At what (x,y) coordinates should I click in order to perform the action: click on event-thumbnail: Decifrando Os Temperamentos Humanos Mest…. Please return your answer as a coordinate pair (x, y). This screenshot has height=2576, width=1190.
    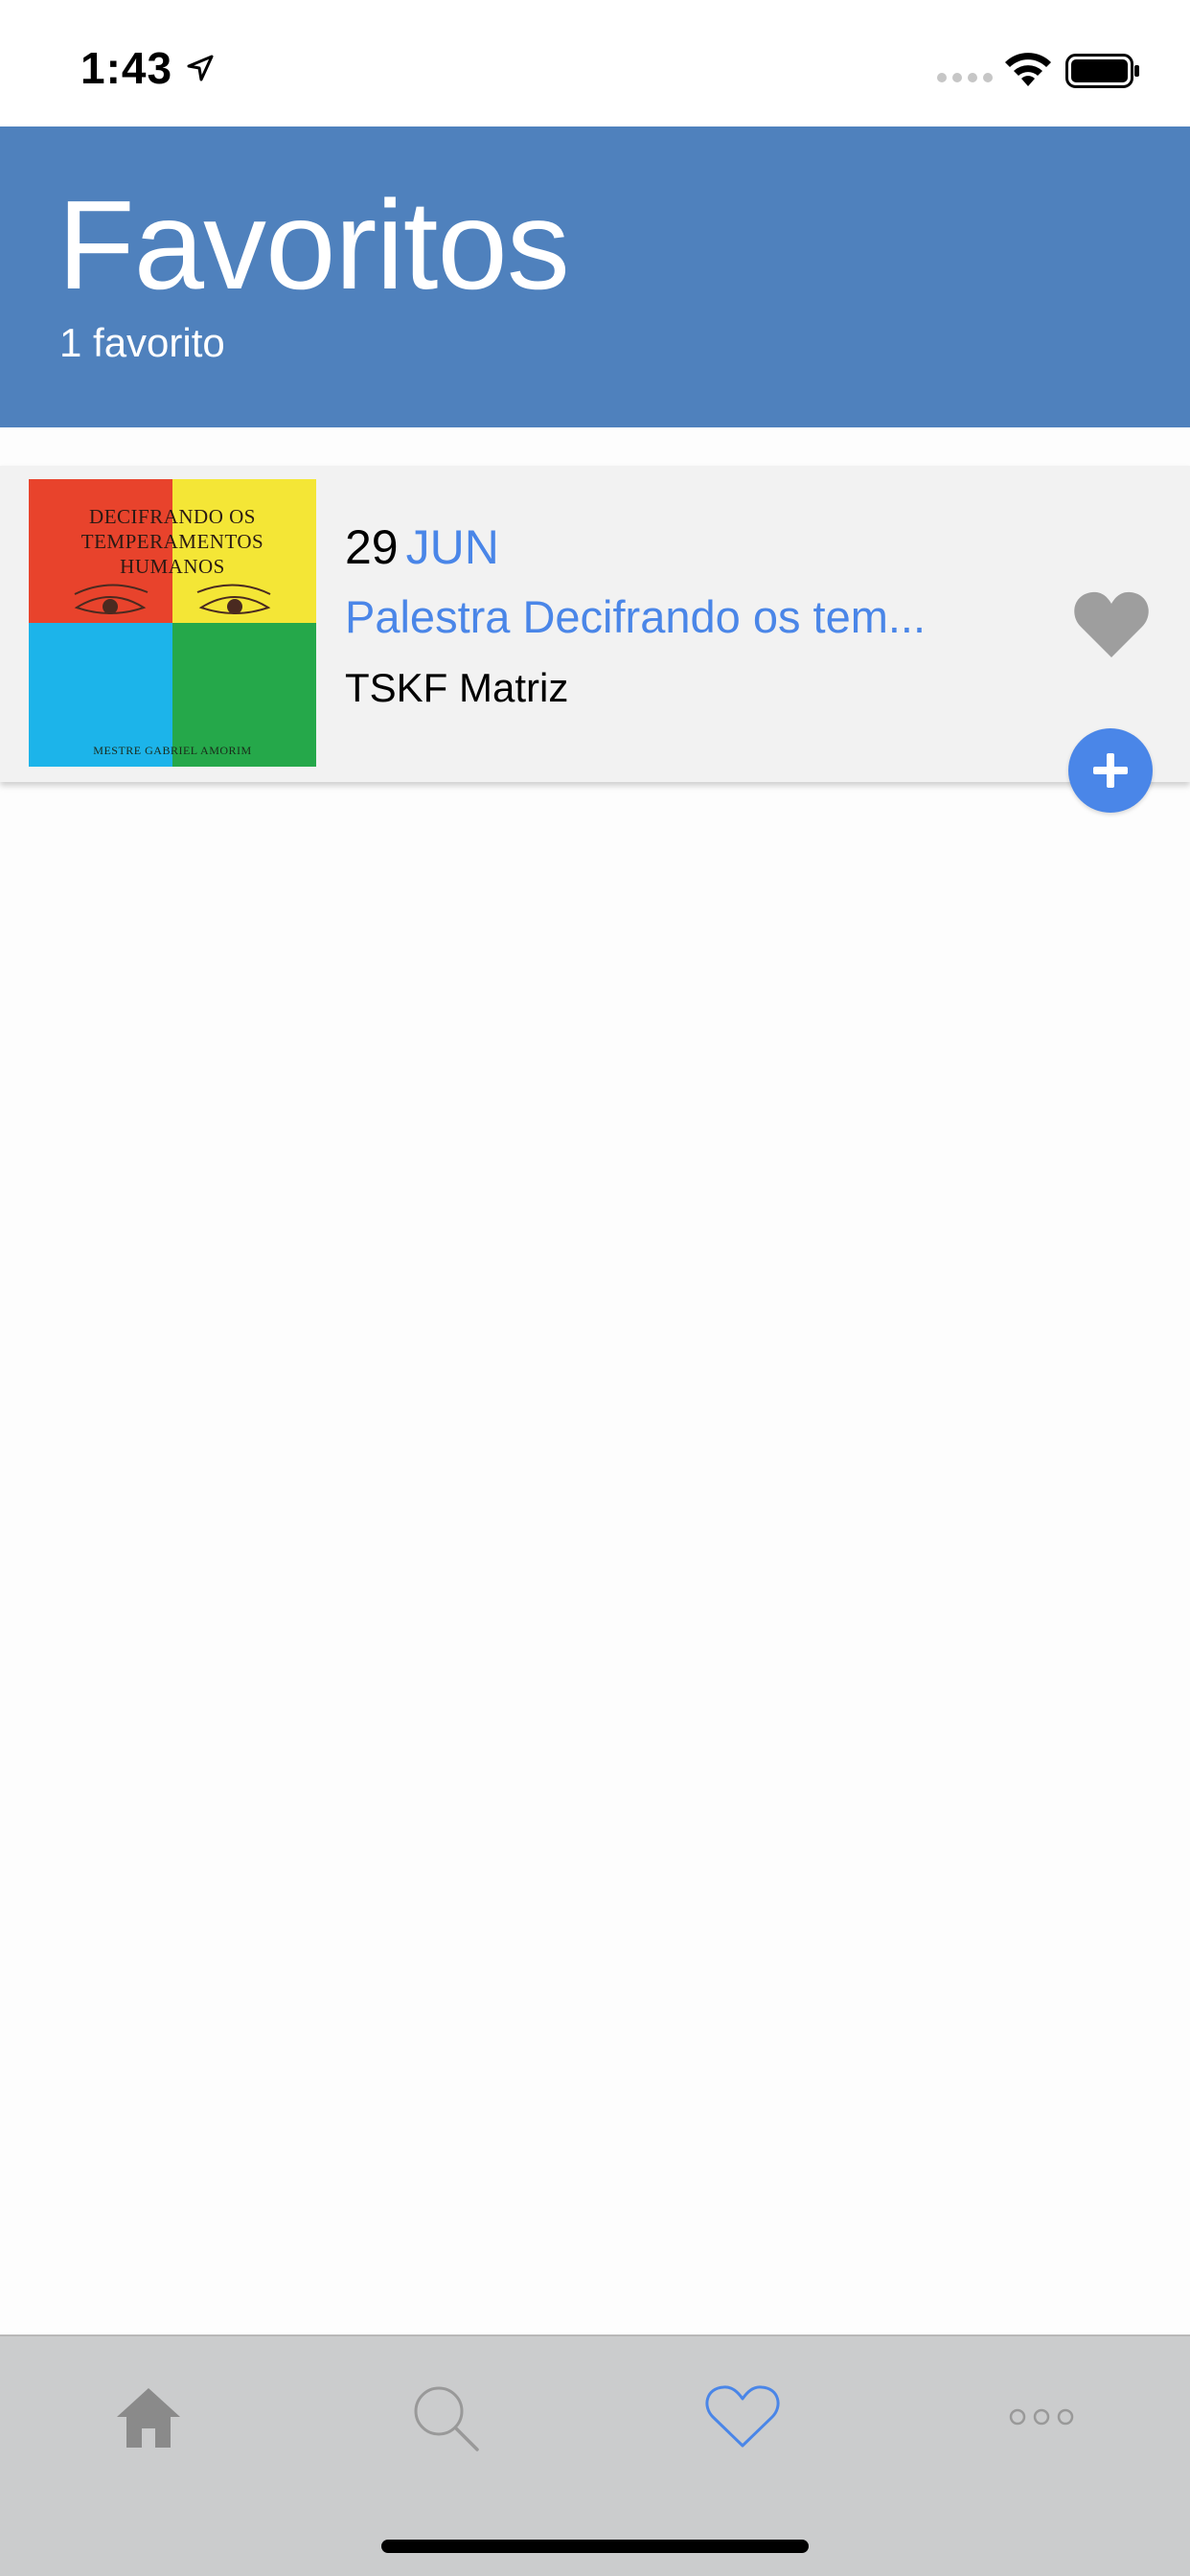
    Looking at the image, I should click on (172, 623).